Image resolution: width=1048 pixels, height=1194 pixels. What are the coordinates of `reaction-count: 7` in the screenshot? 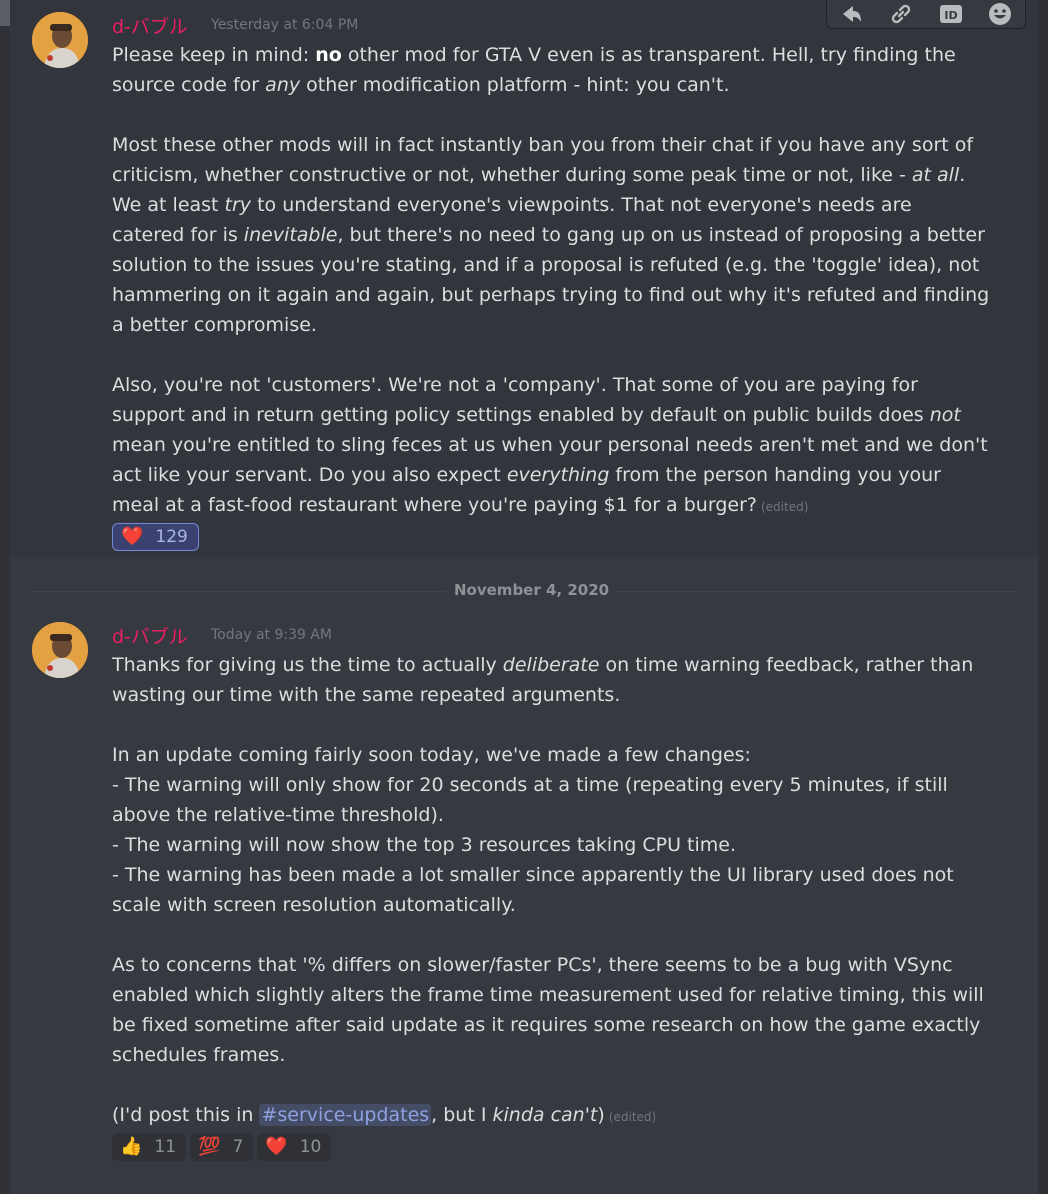 It's located at (238, 1147).